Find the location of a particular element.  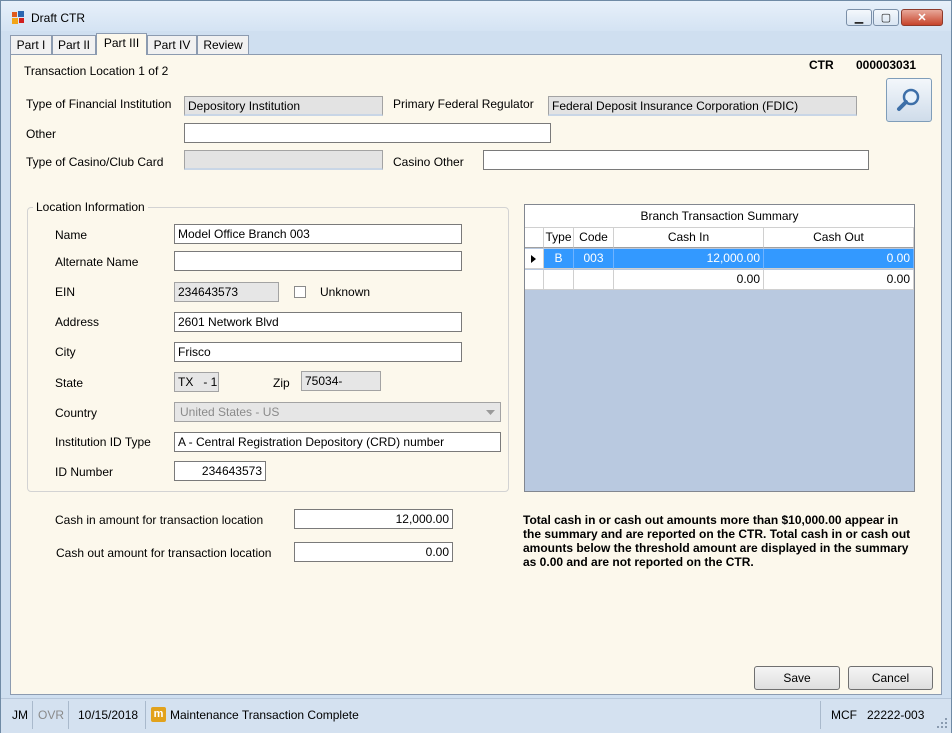

tab-review: Review is located at coordinates (223, 44).